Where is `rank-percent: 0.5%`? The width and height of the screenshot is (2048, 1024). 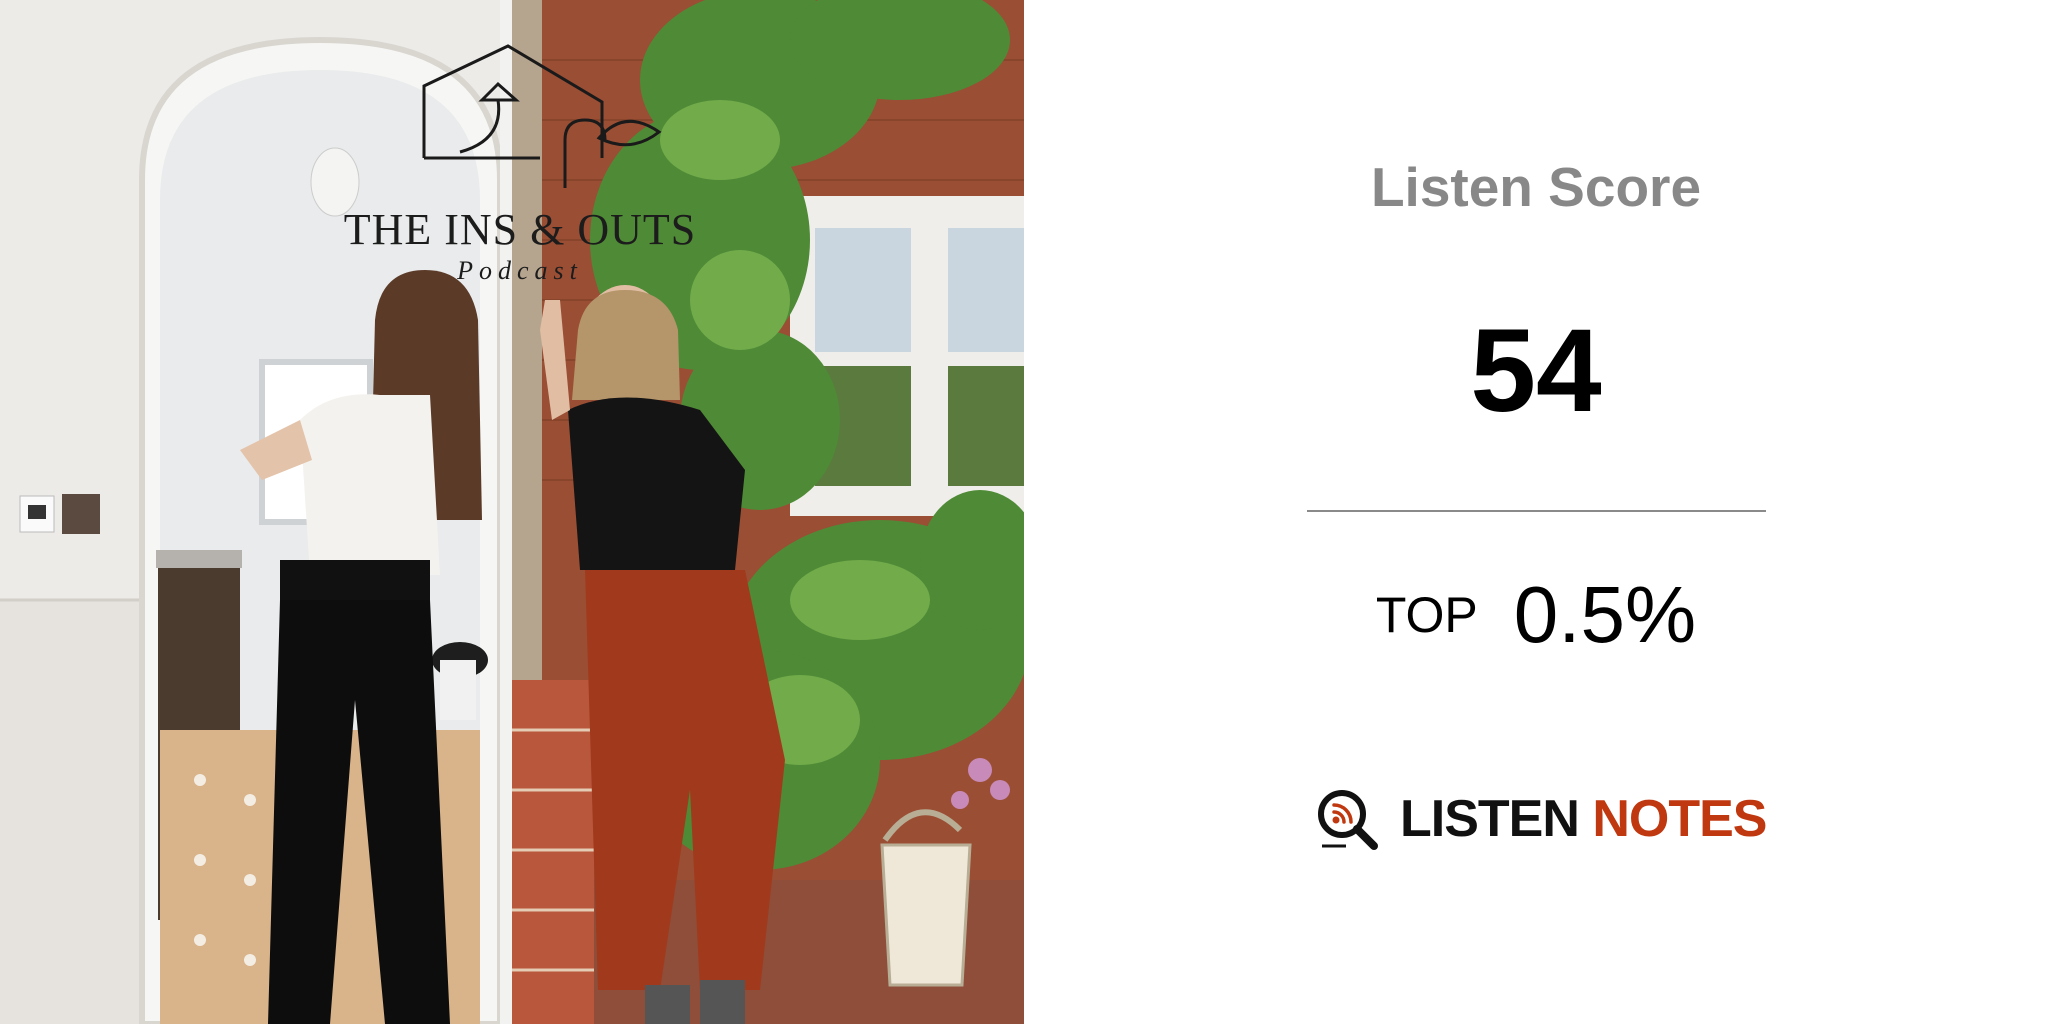
rank-percent: 0.5% is located at coordinates (1605, 614).